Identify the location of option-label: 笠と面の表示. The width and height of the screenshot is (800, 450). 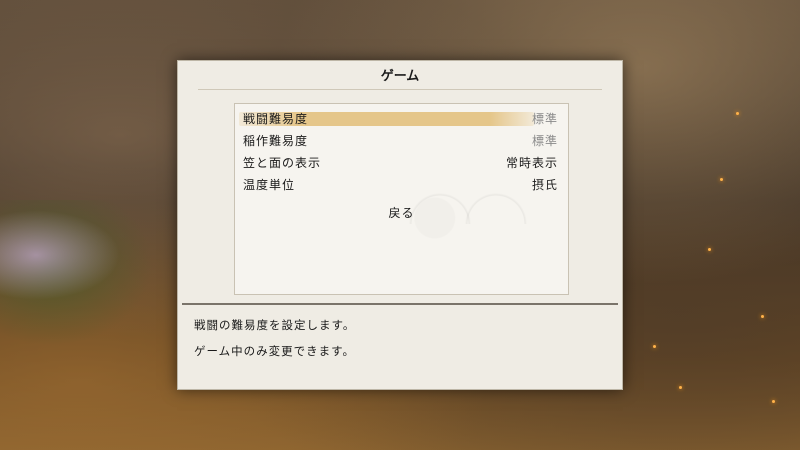
(282, 163).